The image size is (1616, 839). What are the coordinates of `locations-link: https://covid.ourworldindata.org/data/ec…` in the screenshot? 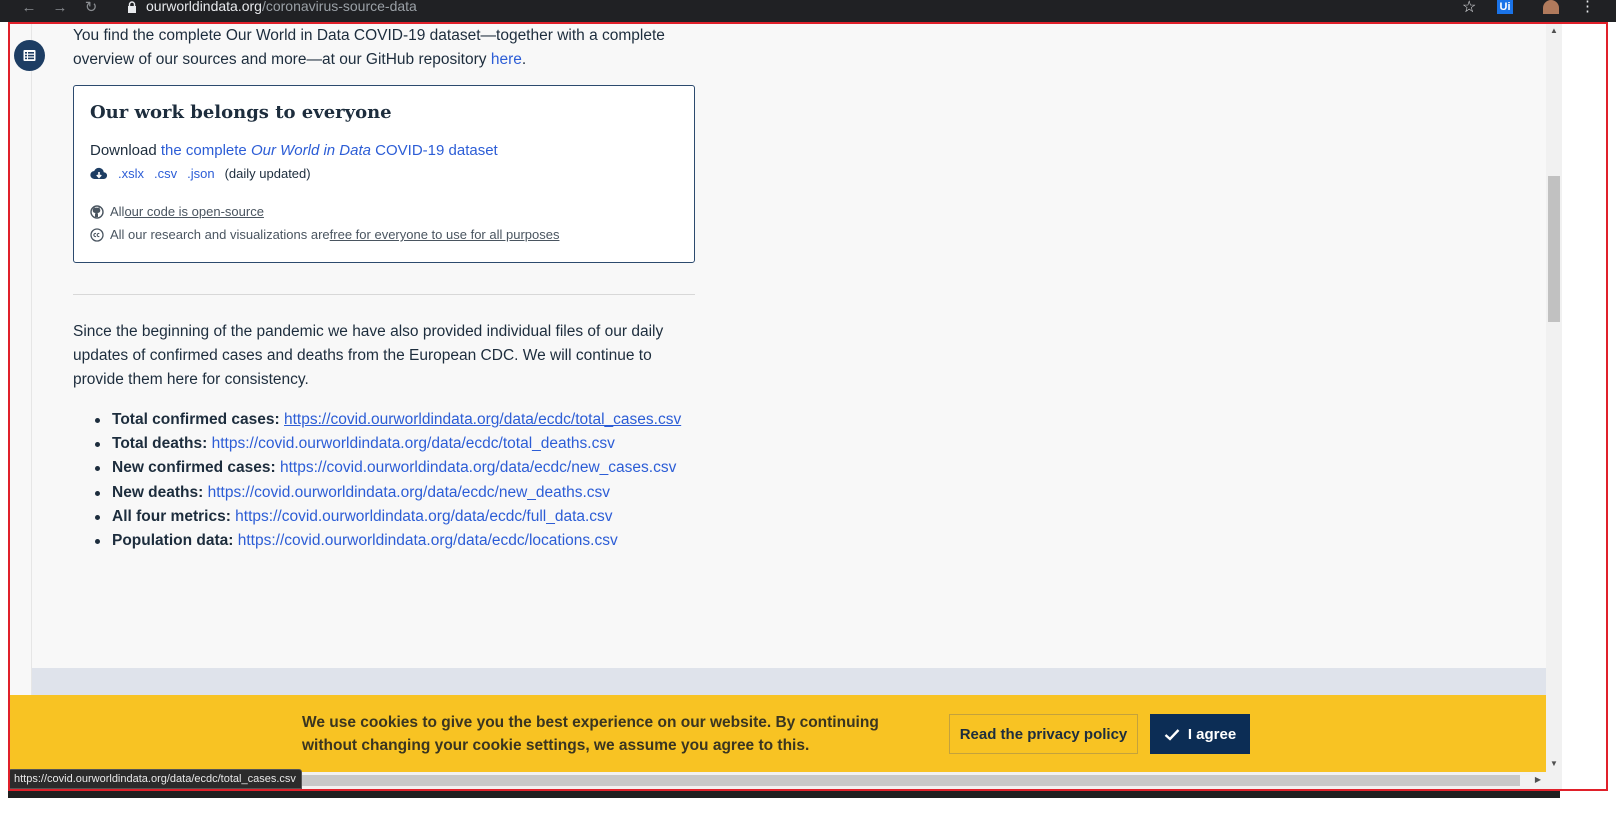 It's located at (428, 540).